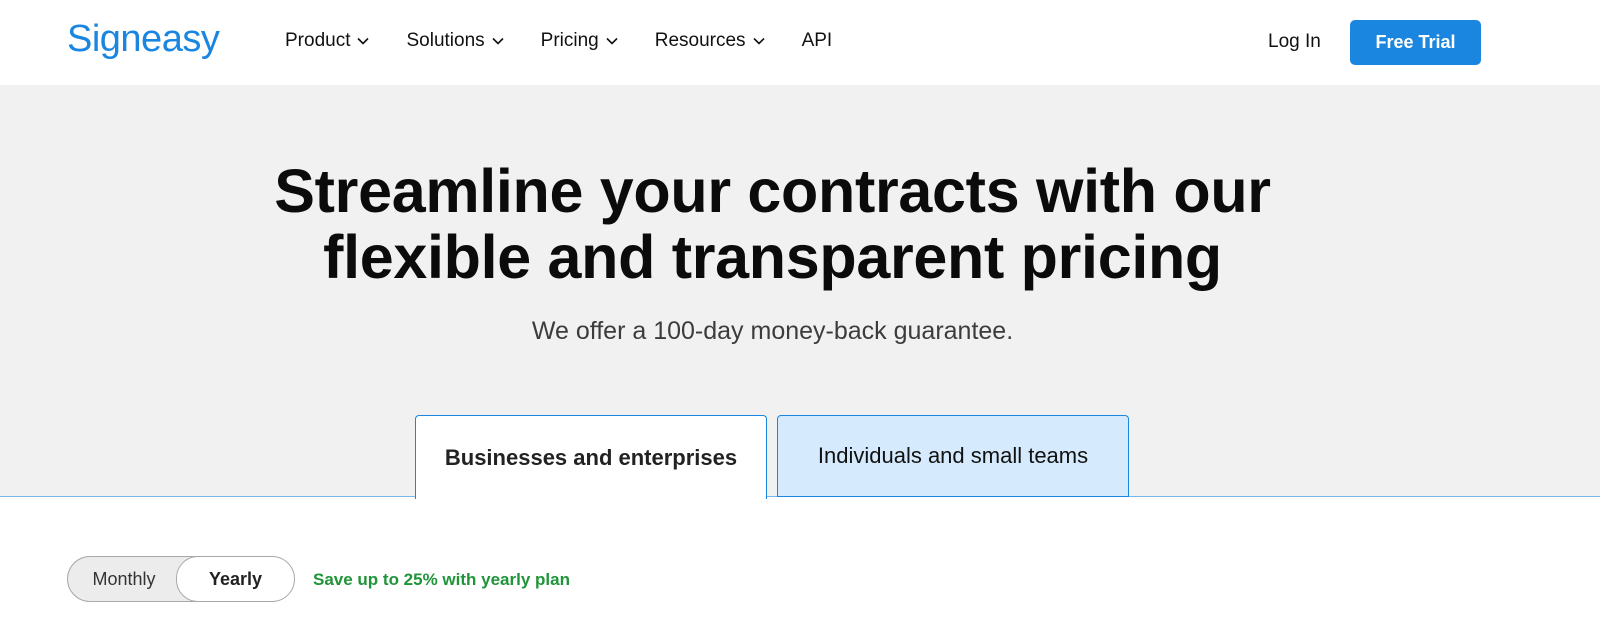 This screenshot has width=1600, height=641. What do you see at coordinates (235, 579) in the screenshot?
I see `billing-option-yearly: Yearly` at bounding box center [235, 579].